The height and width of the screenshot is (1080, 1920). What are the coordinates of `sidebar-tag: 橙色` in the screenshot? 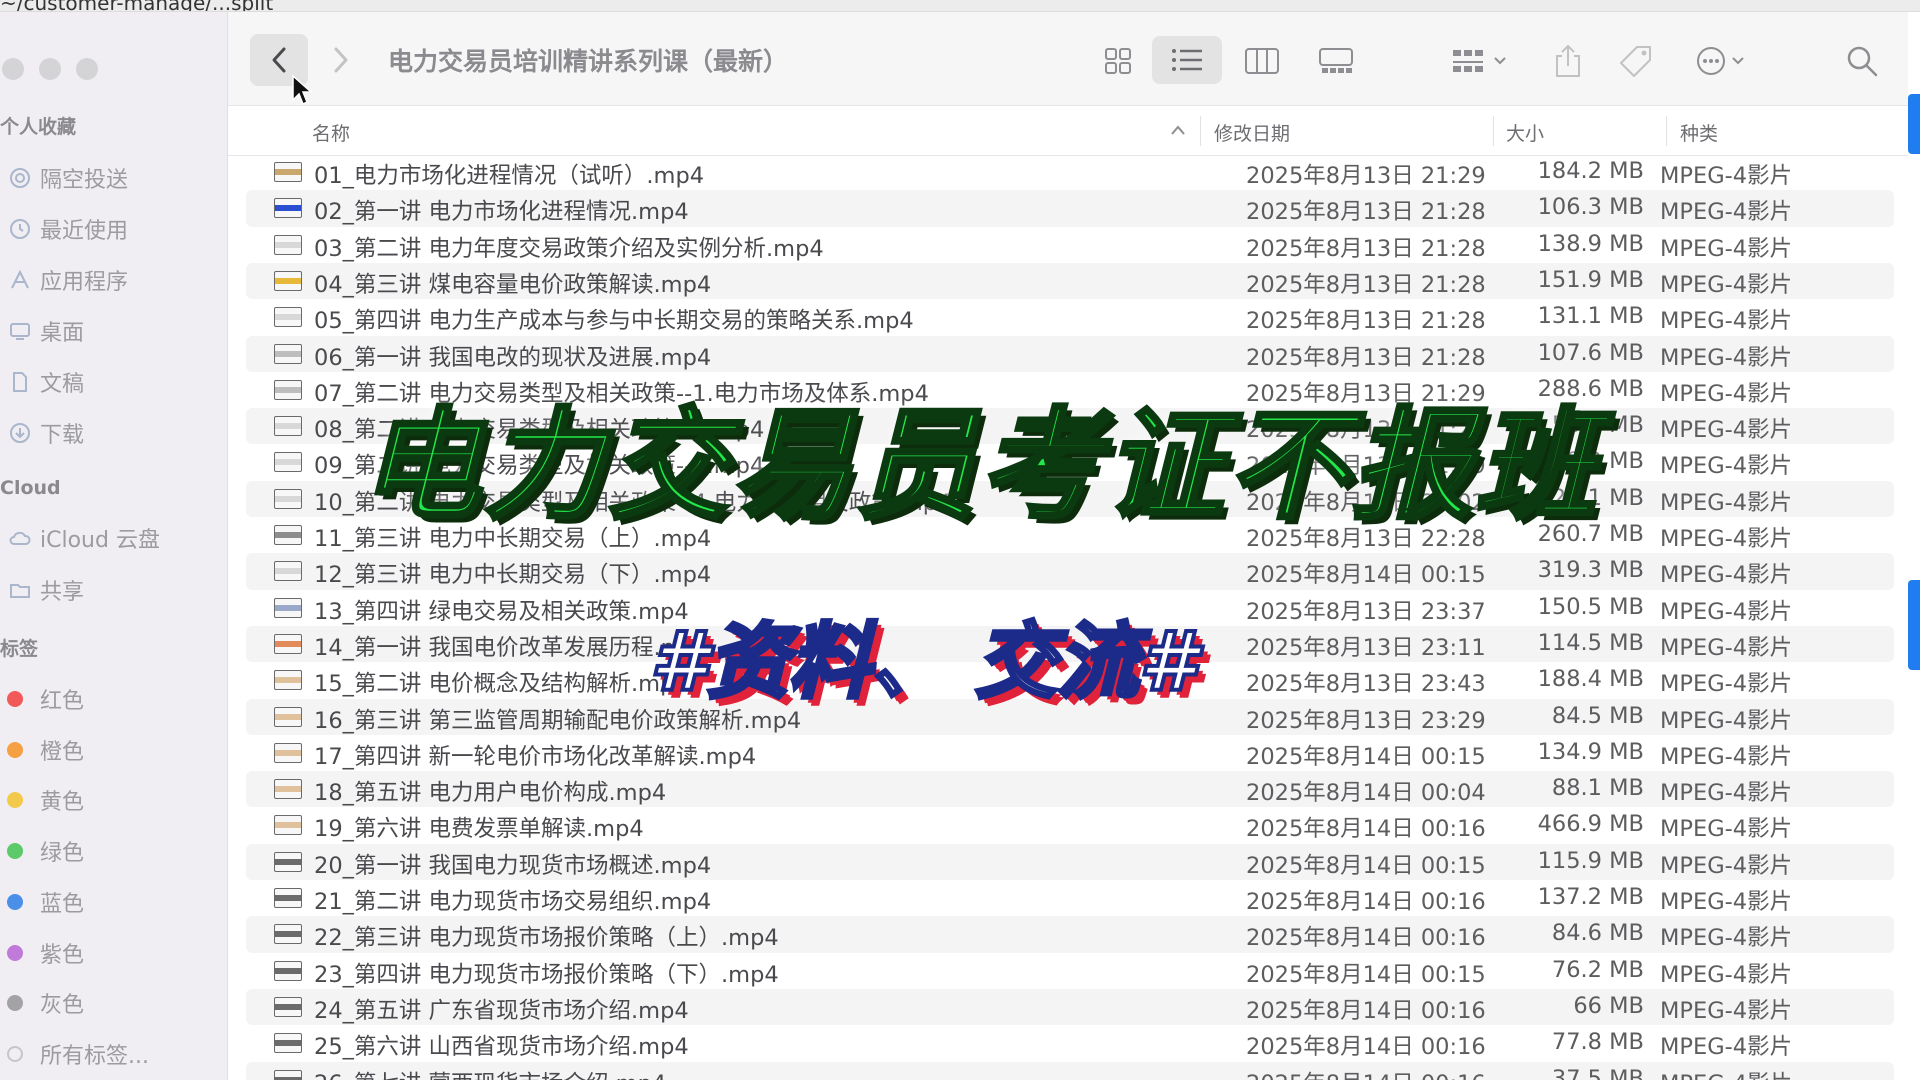 It's located at (113, 750).